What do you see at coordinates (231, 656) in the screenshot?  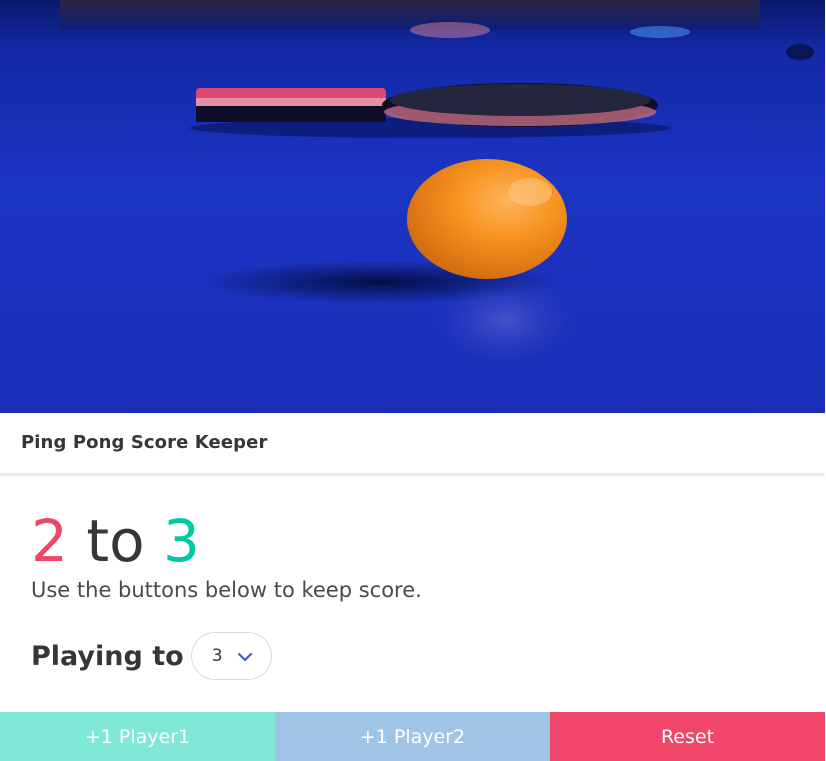 I see `winning-score-select: 3` at bounding box center [231, 656].